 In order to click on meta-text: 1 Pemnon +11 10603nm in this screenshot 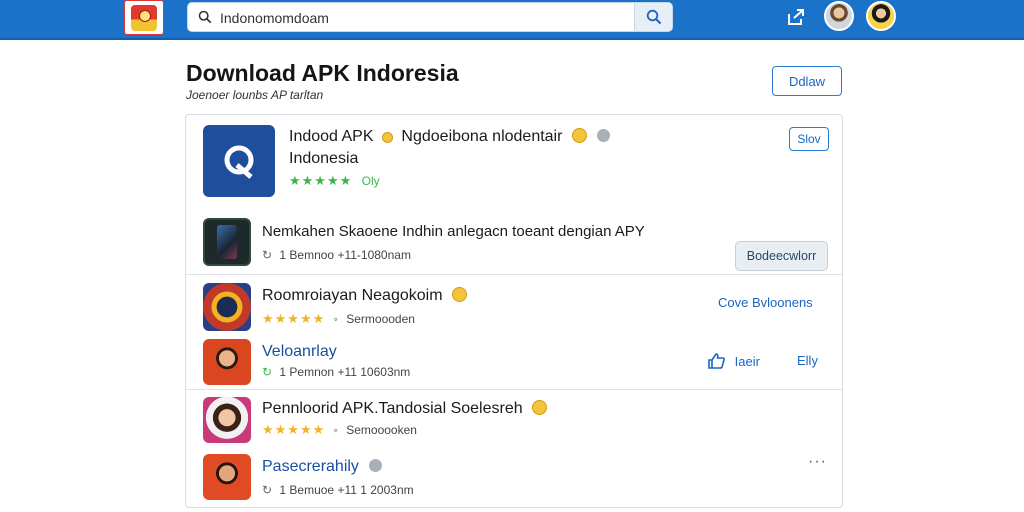, I will do `click(345, 372)`.